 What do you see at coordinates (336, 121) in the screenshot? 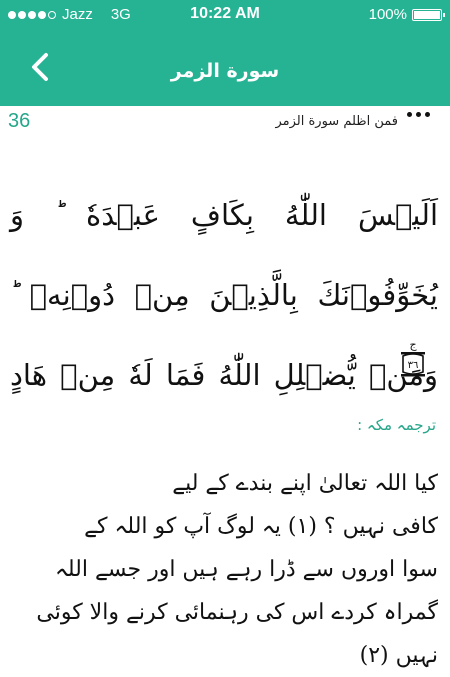
I see `juz-info: فمن اظلم سورة الزمر` at bounding box center [336, 121].